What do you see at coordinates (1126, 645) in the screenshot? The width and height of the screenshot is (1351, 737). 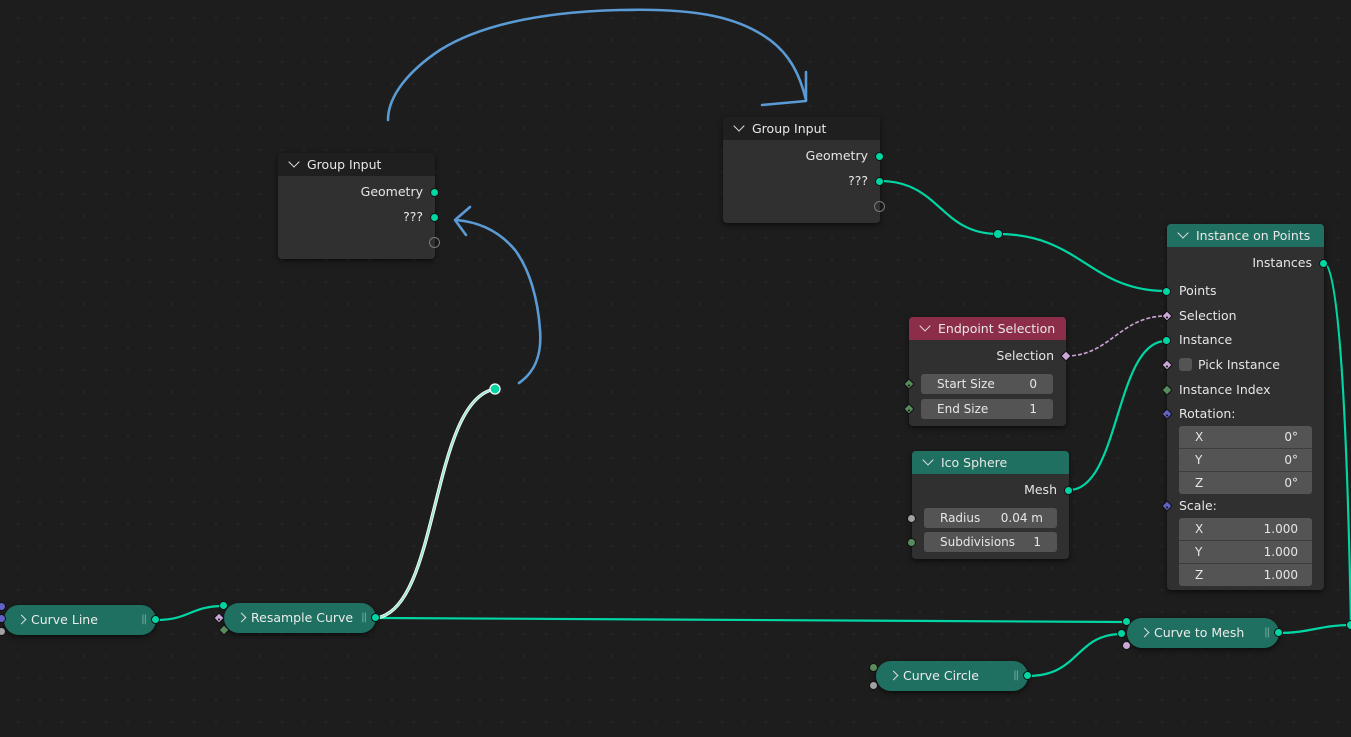 I see `socket-curve-to-mesh-fill-in` at bounding box center [1126, 645].